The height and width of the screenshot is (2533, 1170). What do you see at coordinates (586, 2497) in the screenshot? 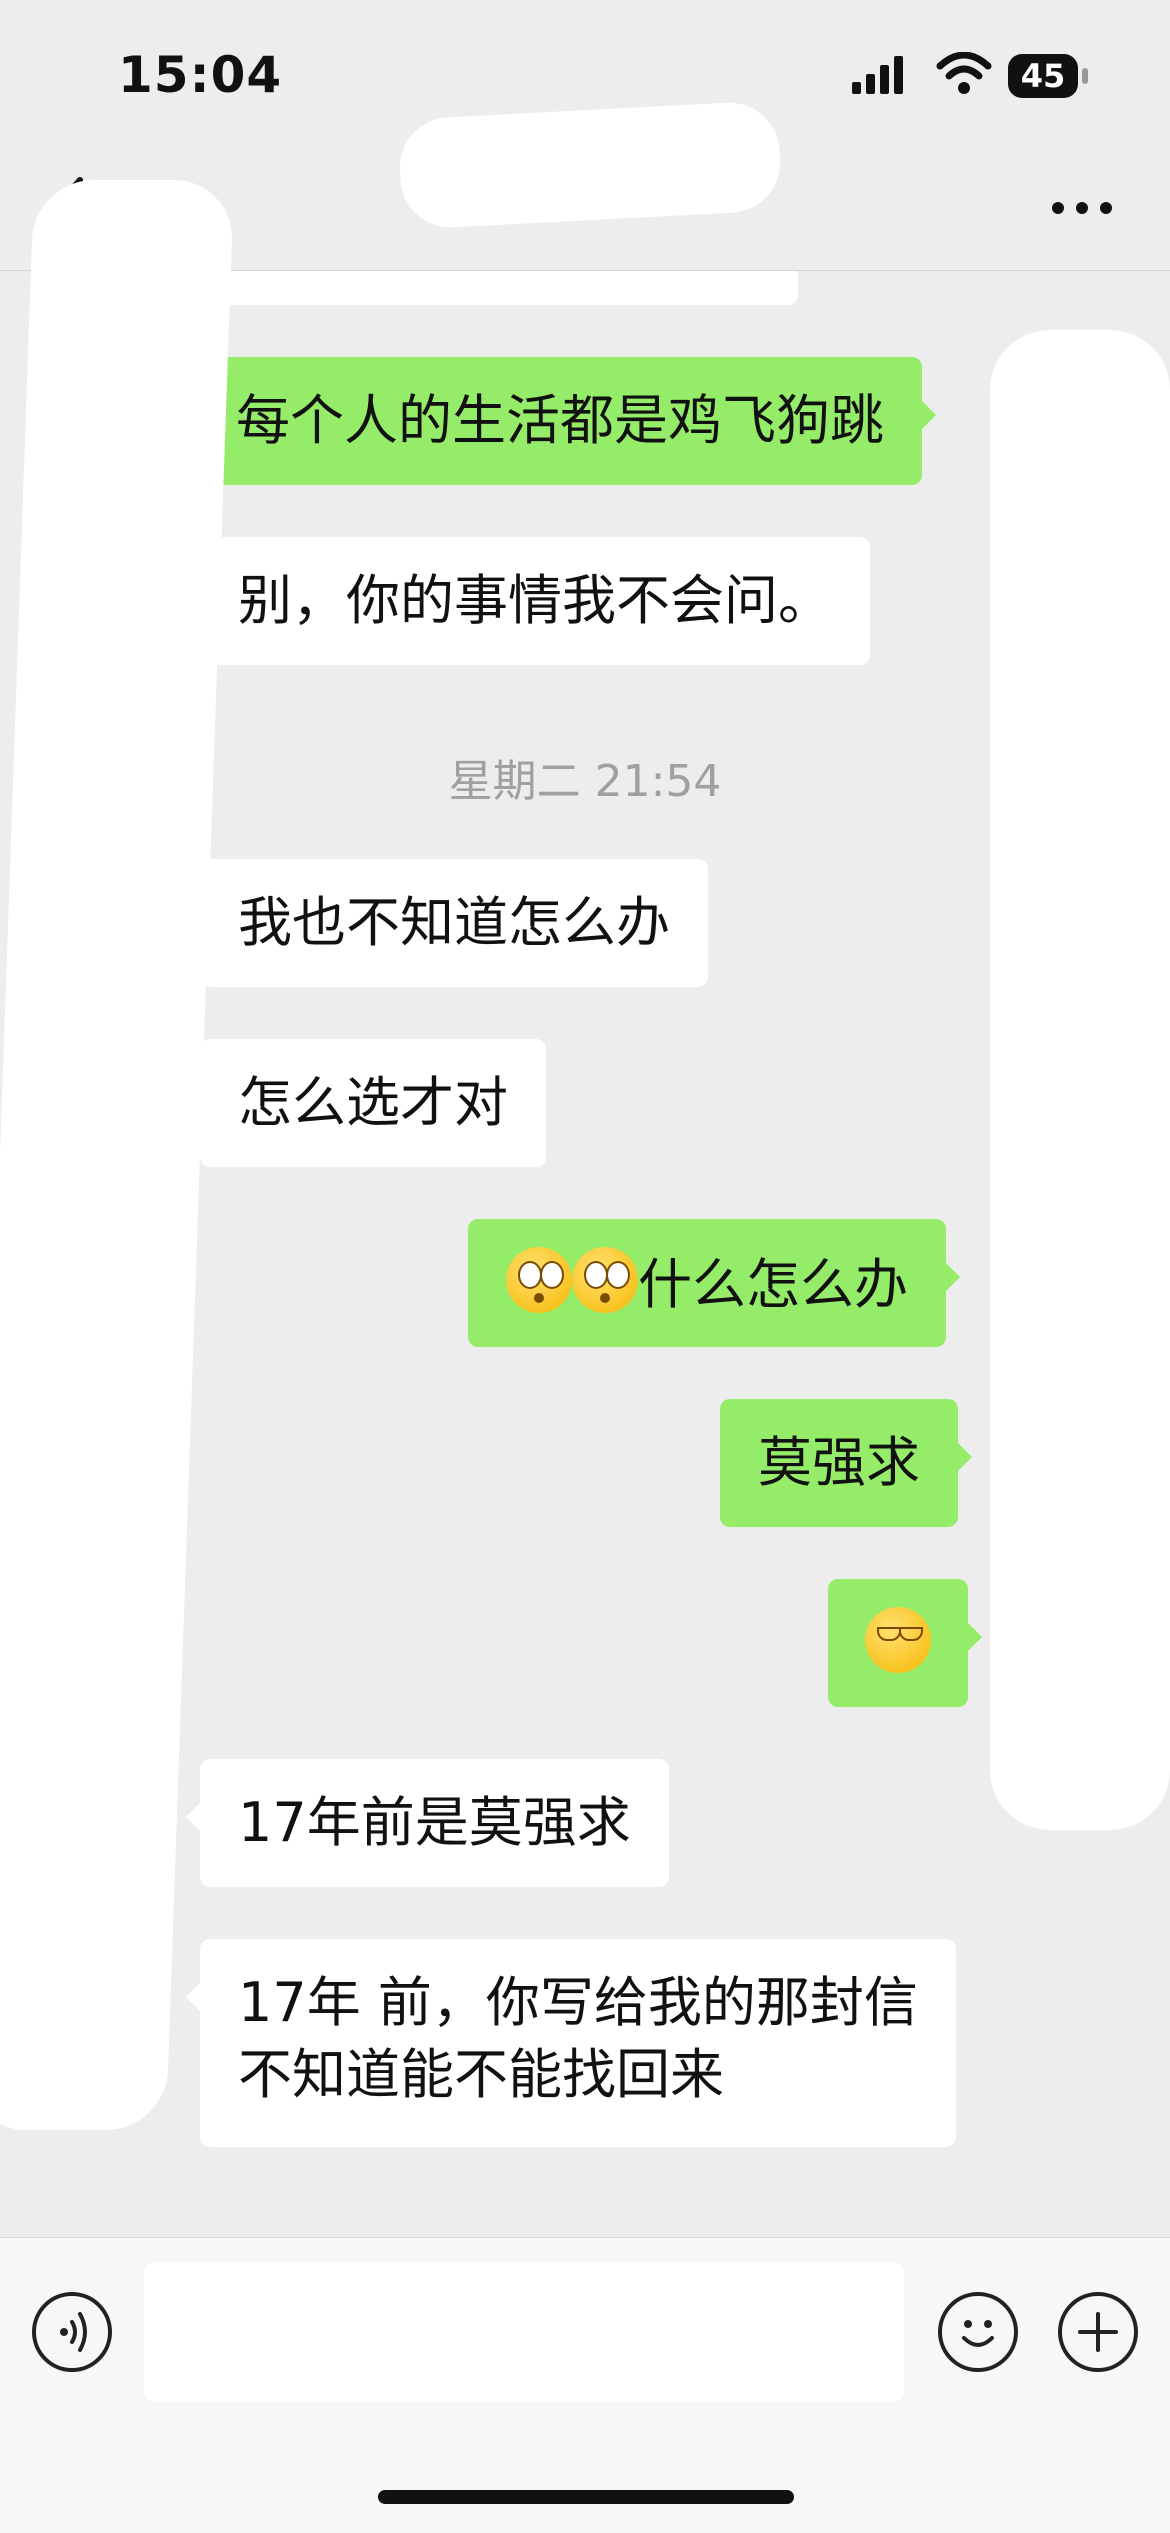
I see `home-indicator` at bounding box center [586, 2497].